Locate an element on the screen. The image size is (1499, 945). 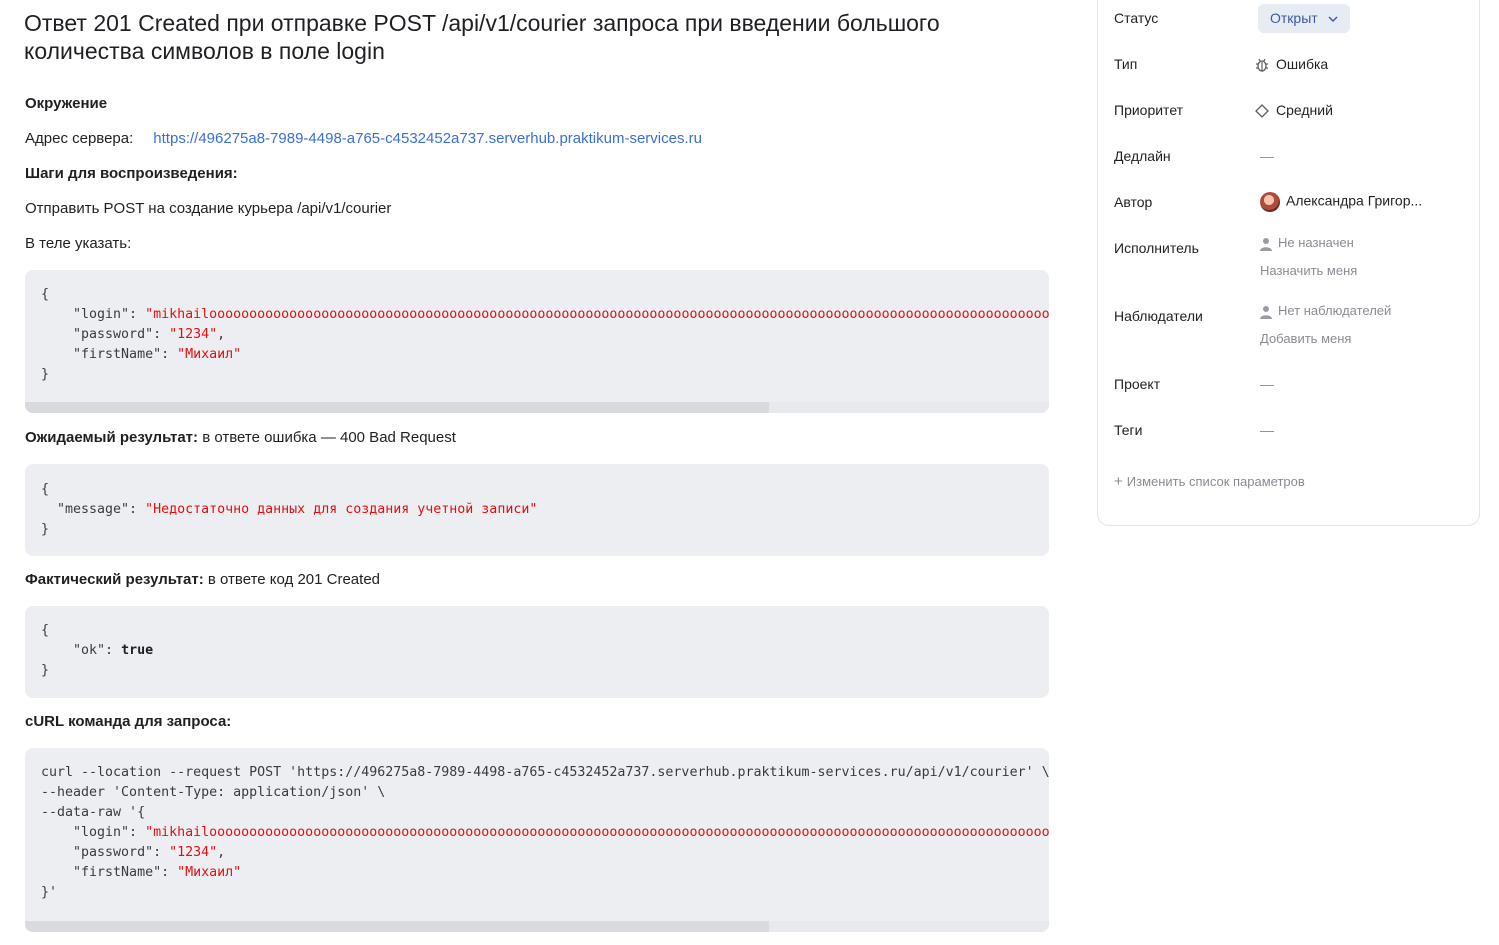
type-text: Ошибка is located at coordinates (1302, 64).